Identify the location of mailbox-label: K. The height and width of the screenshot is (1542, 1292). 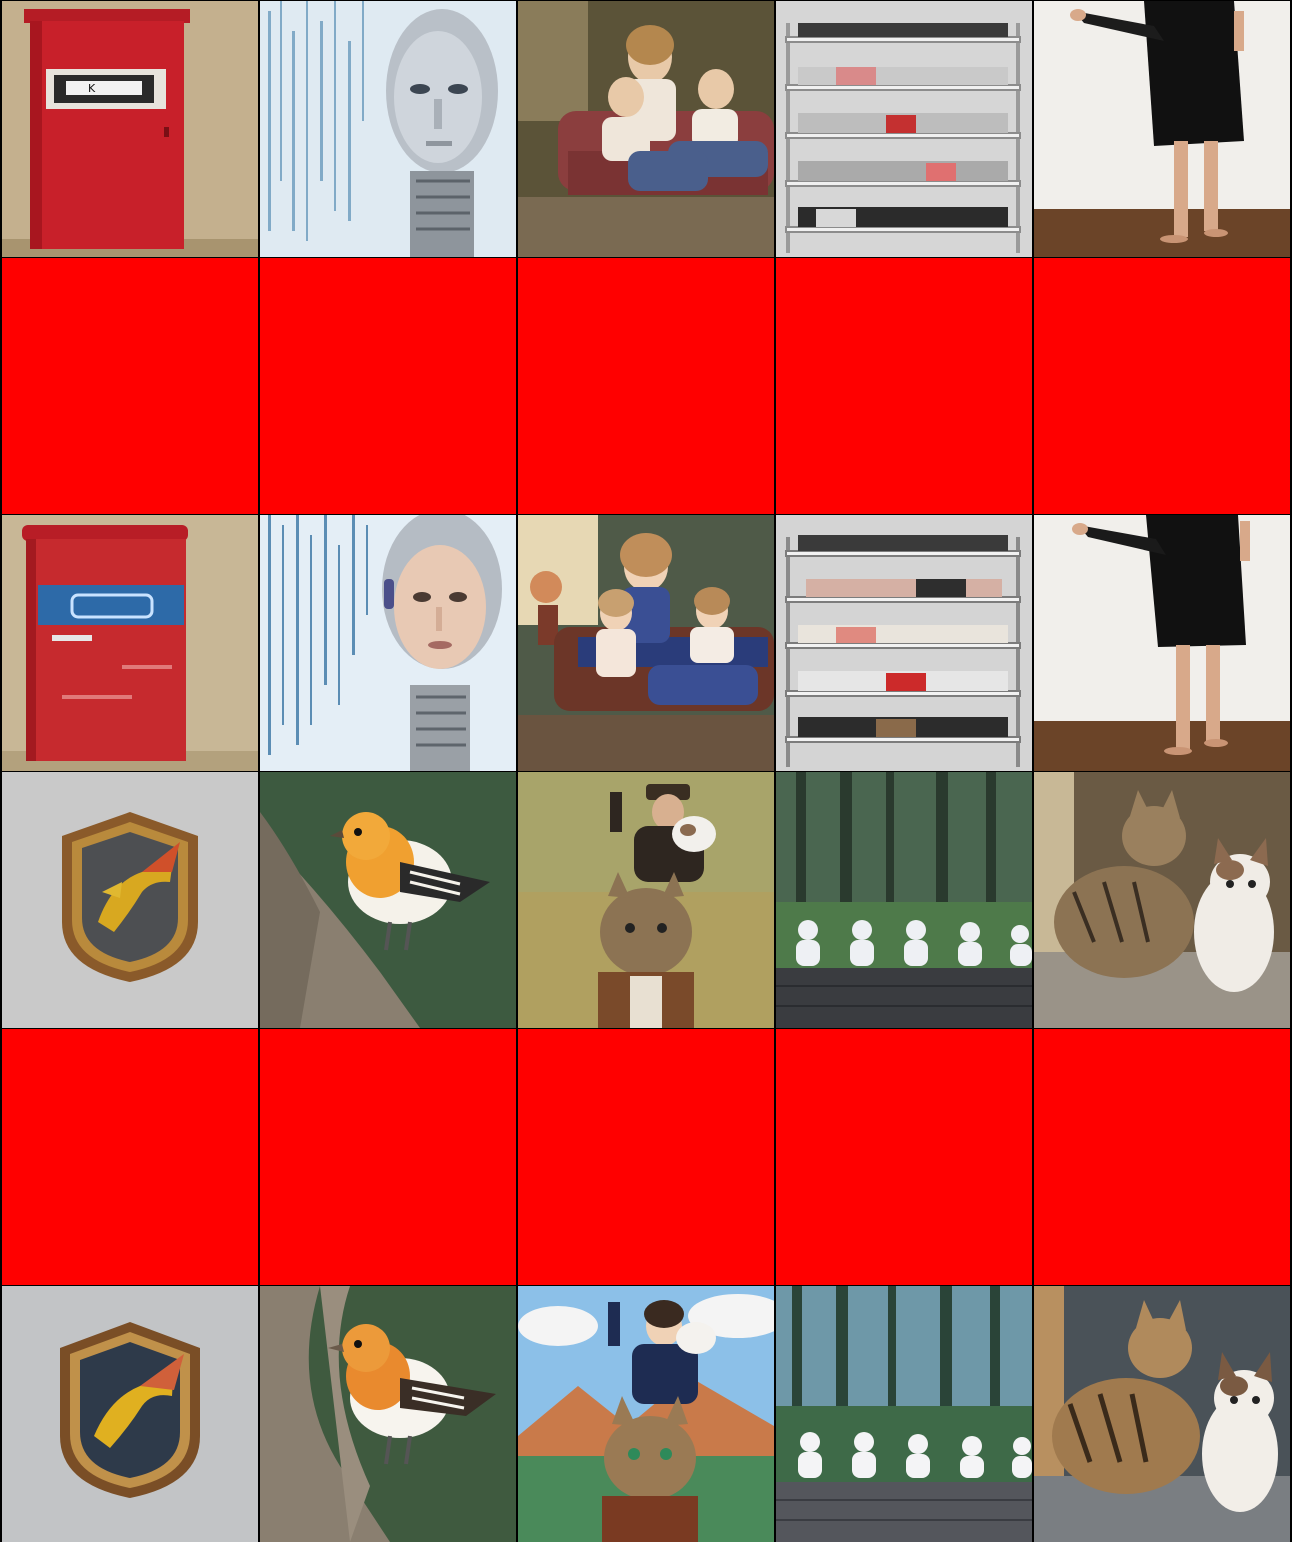
(92, 88).